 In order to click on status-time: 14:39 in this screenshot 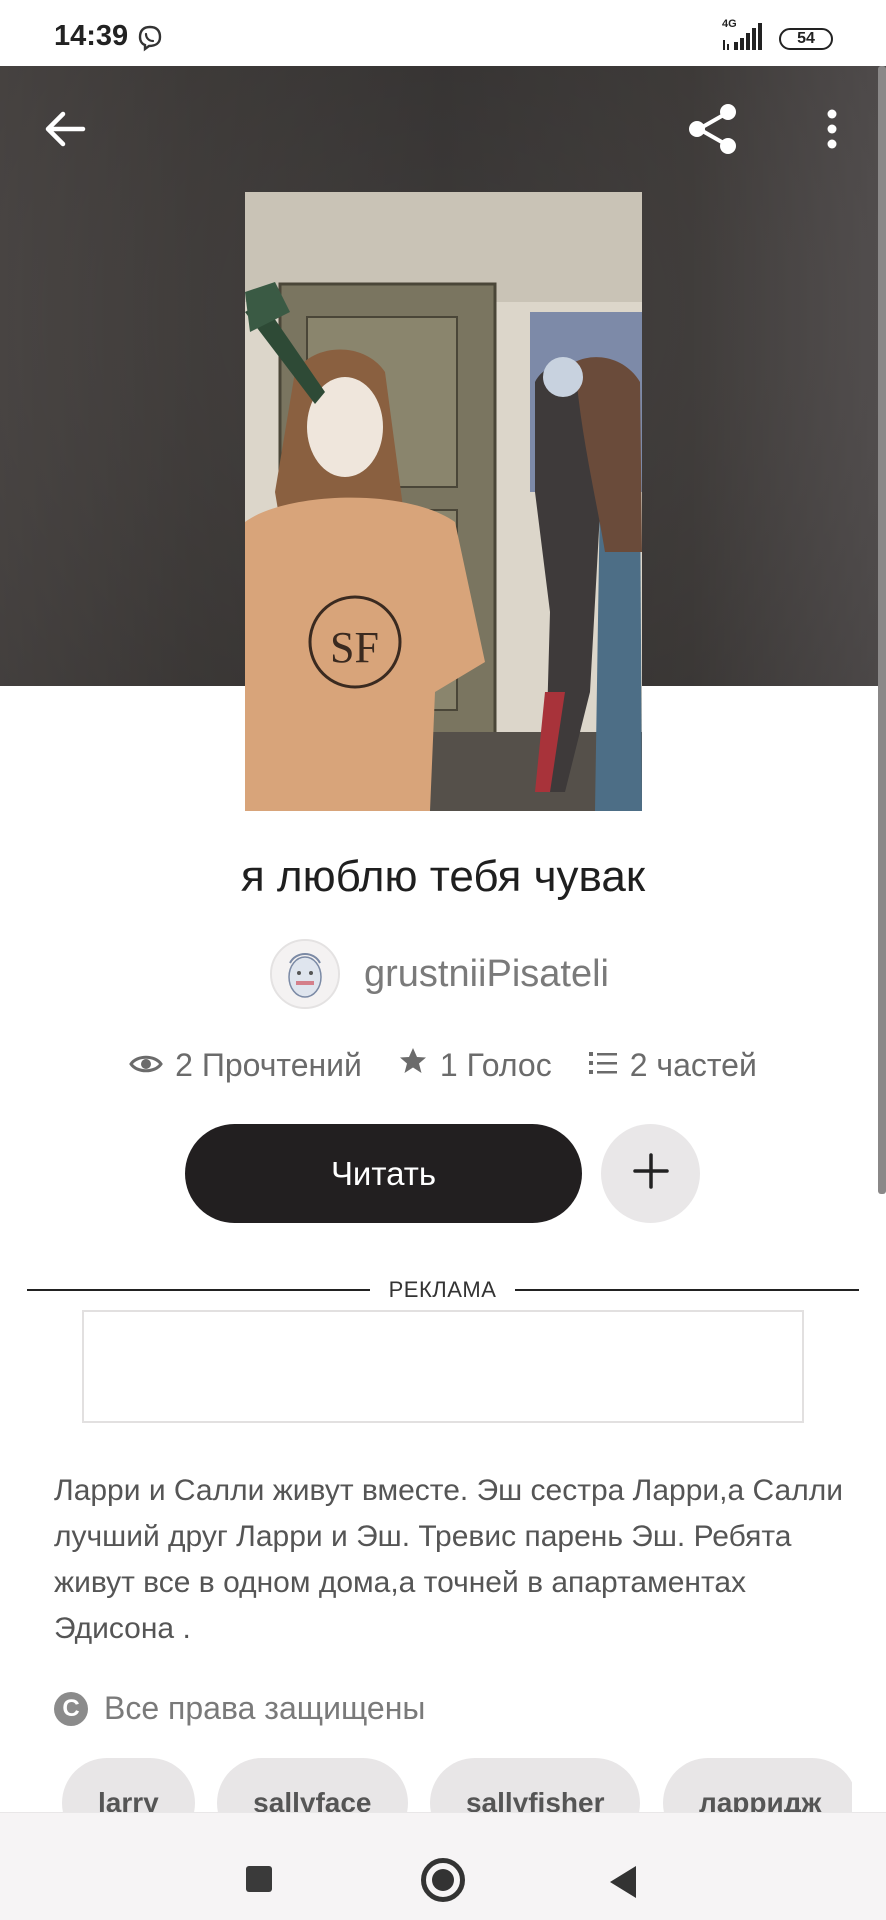, I will do `click(91, 36)`.